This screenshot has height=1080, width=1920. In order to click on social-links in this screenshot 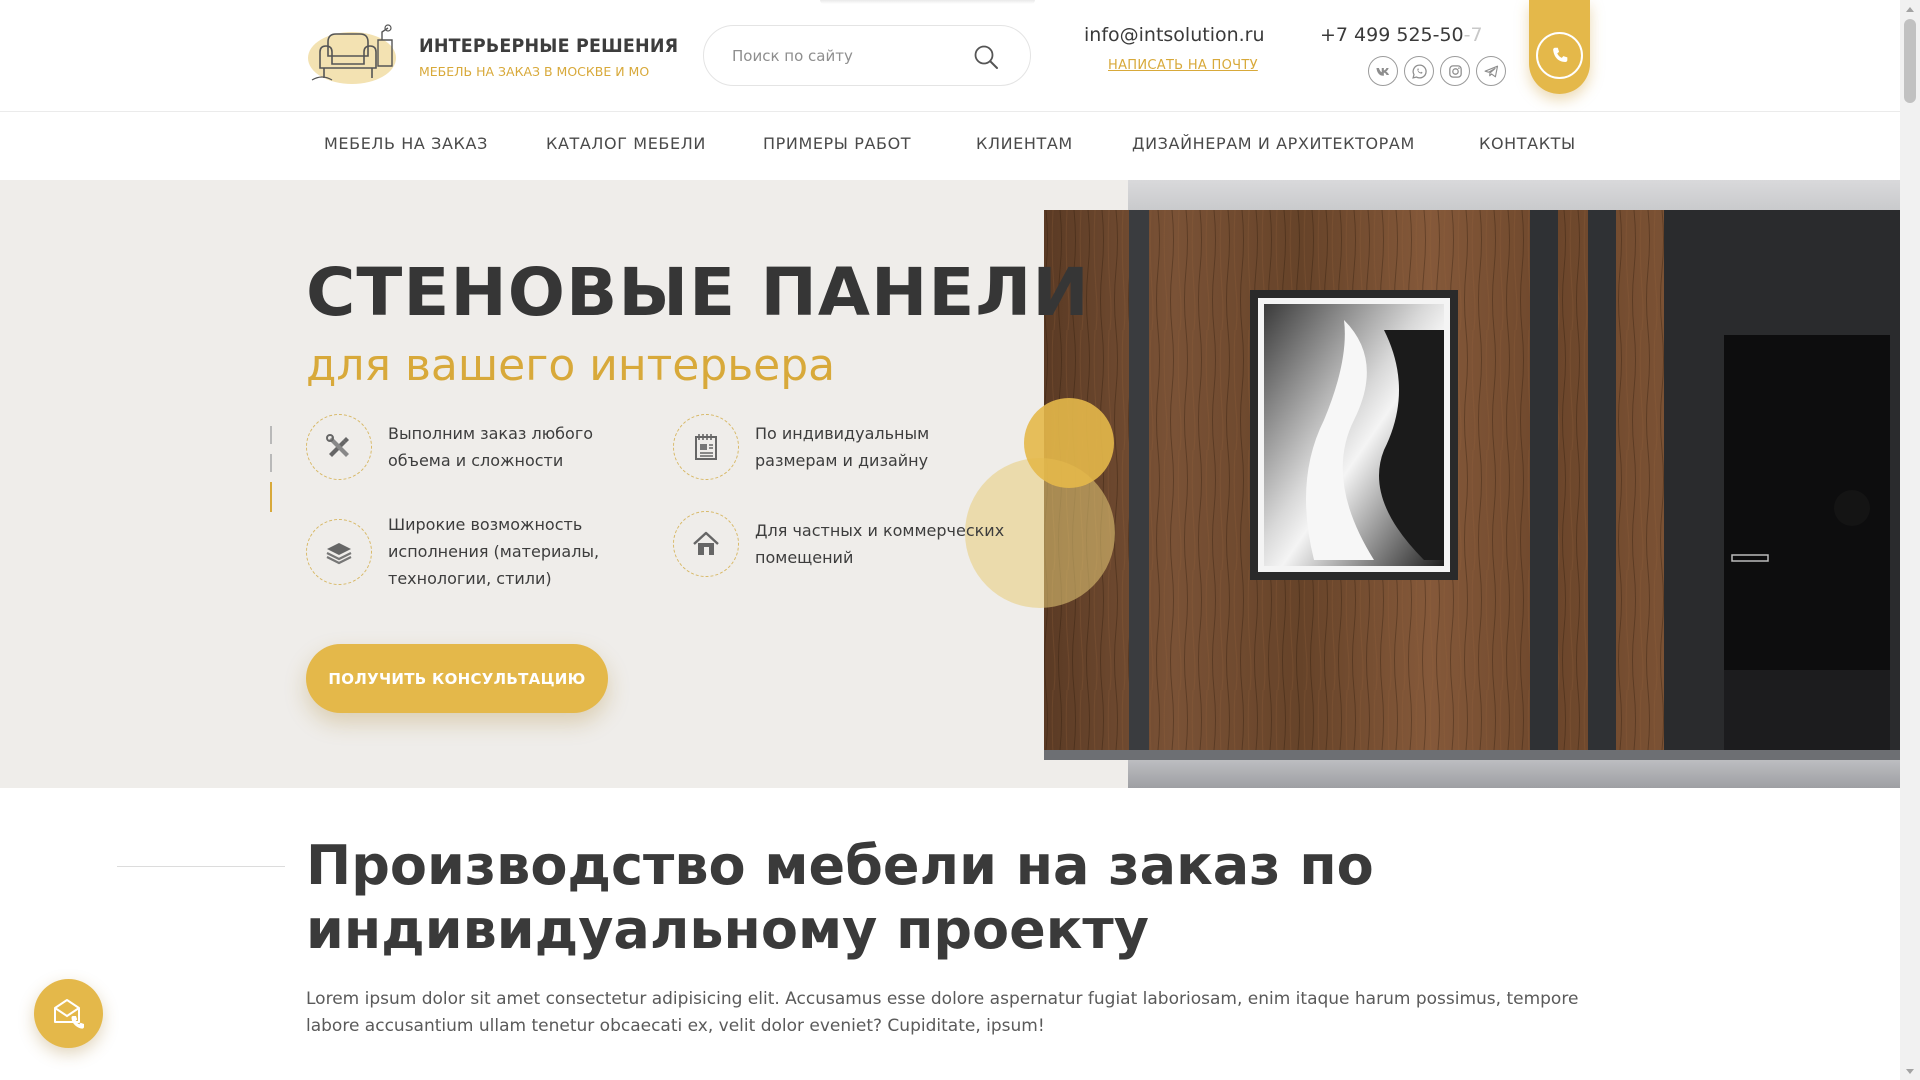, I will do `click(1437, 71)`.